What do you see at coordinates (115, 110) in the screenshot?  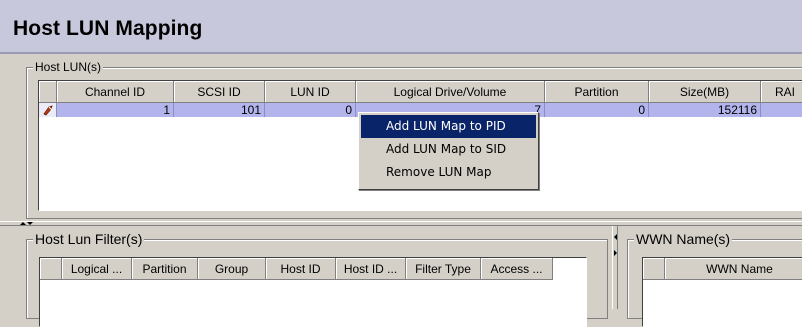 I see `cell-channel-id: 1` at bounding box center [115, 110].